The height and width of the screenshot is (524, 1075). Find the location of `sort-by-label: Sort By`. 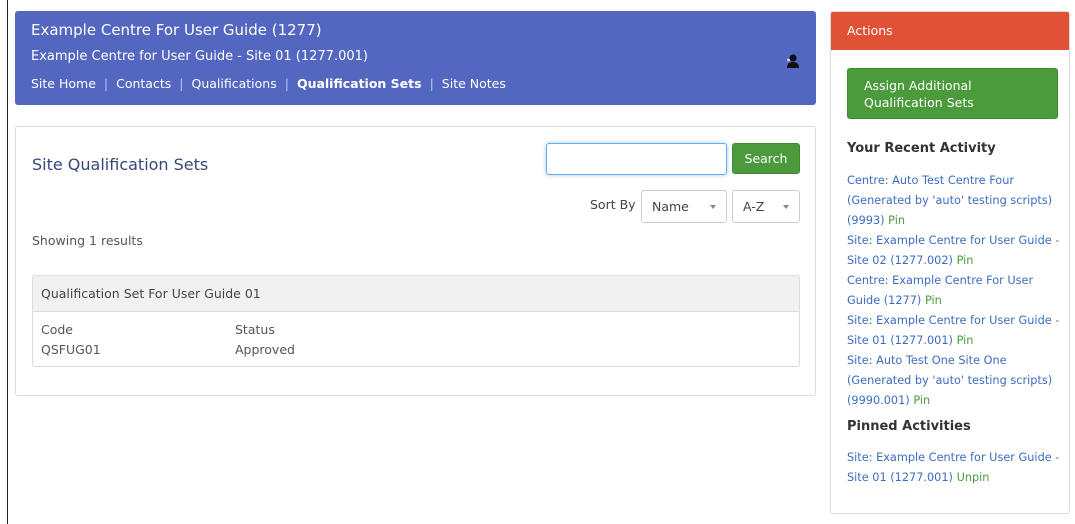

sort-by-label: Sort By is located at coordinates (613, 204).